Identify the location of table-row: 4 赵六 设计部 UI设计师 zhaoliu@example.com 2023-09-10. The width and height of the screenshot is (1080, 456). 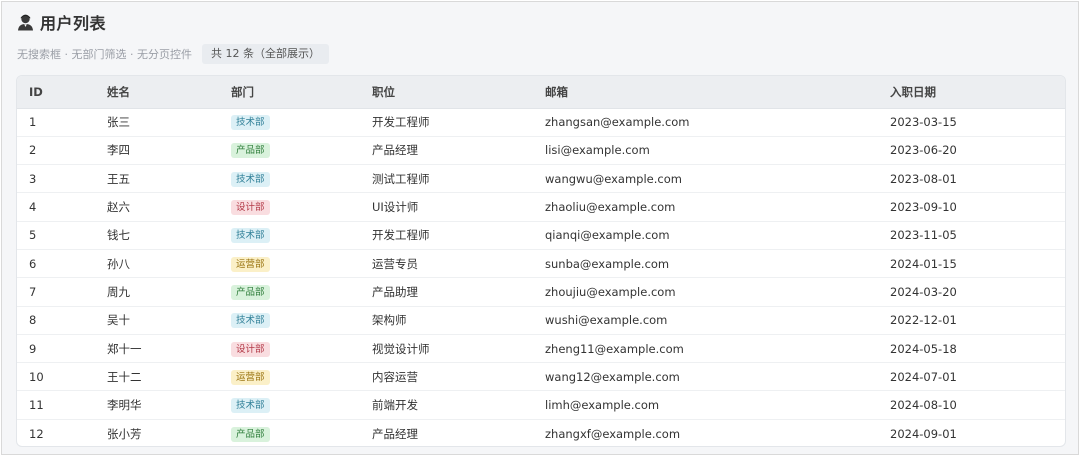
(541, 207).